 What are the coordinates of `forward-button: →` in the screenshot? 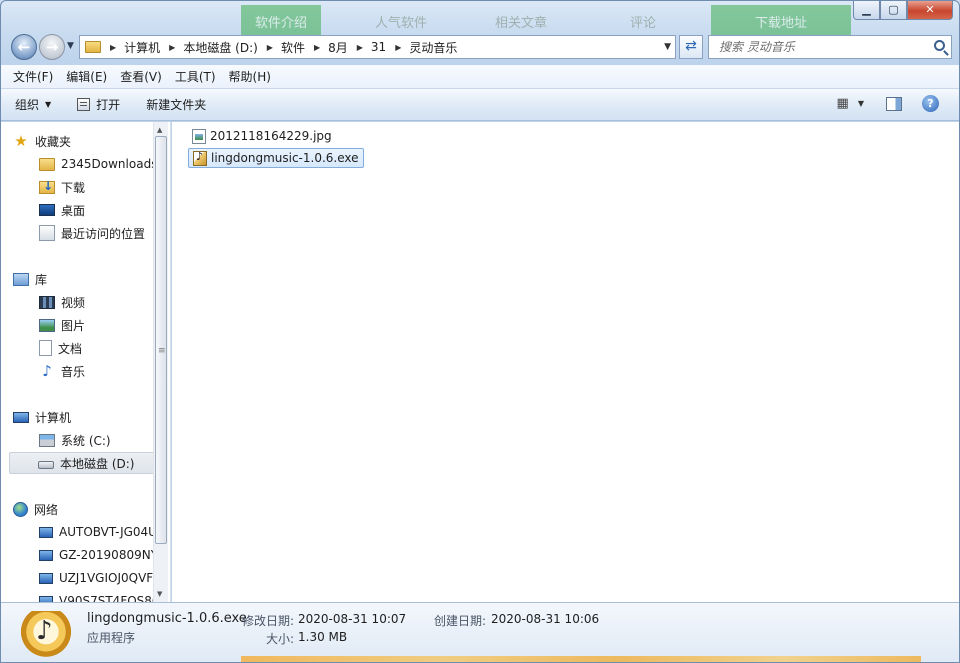 It's located at (52, 47).